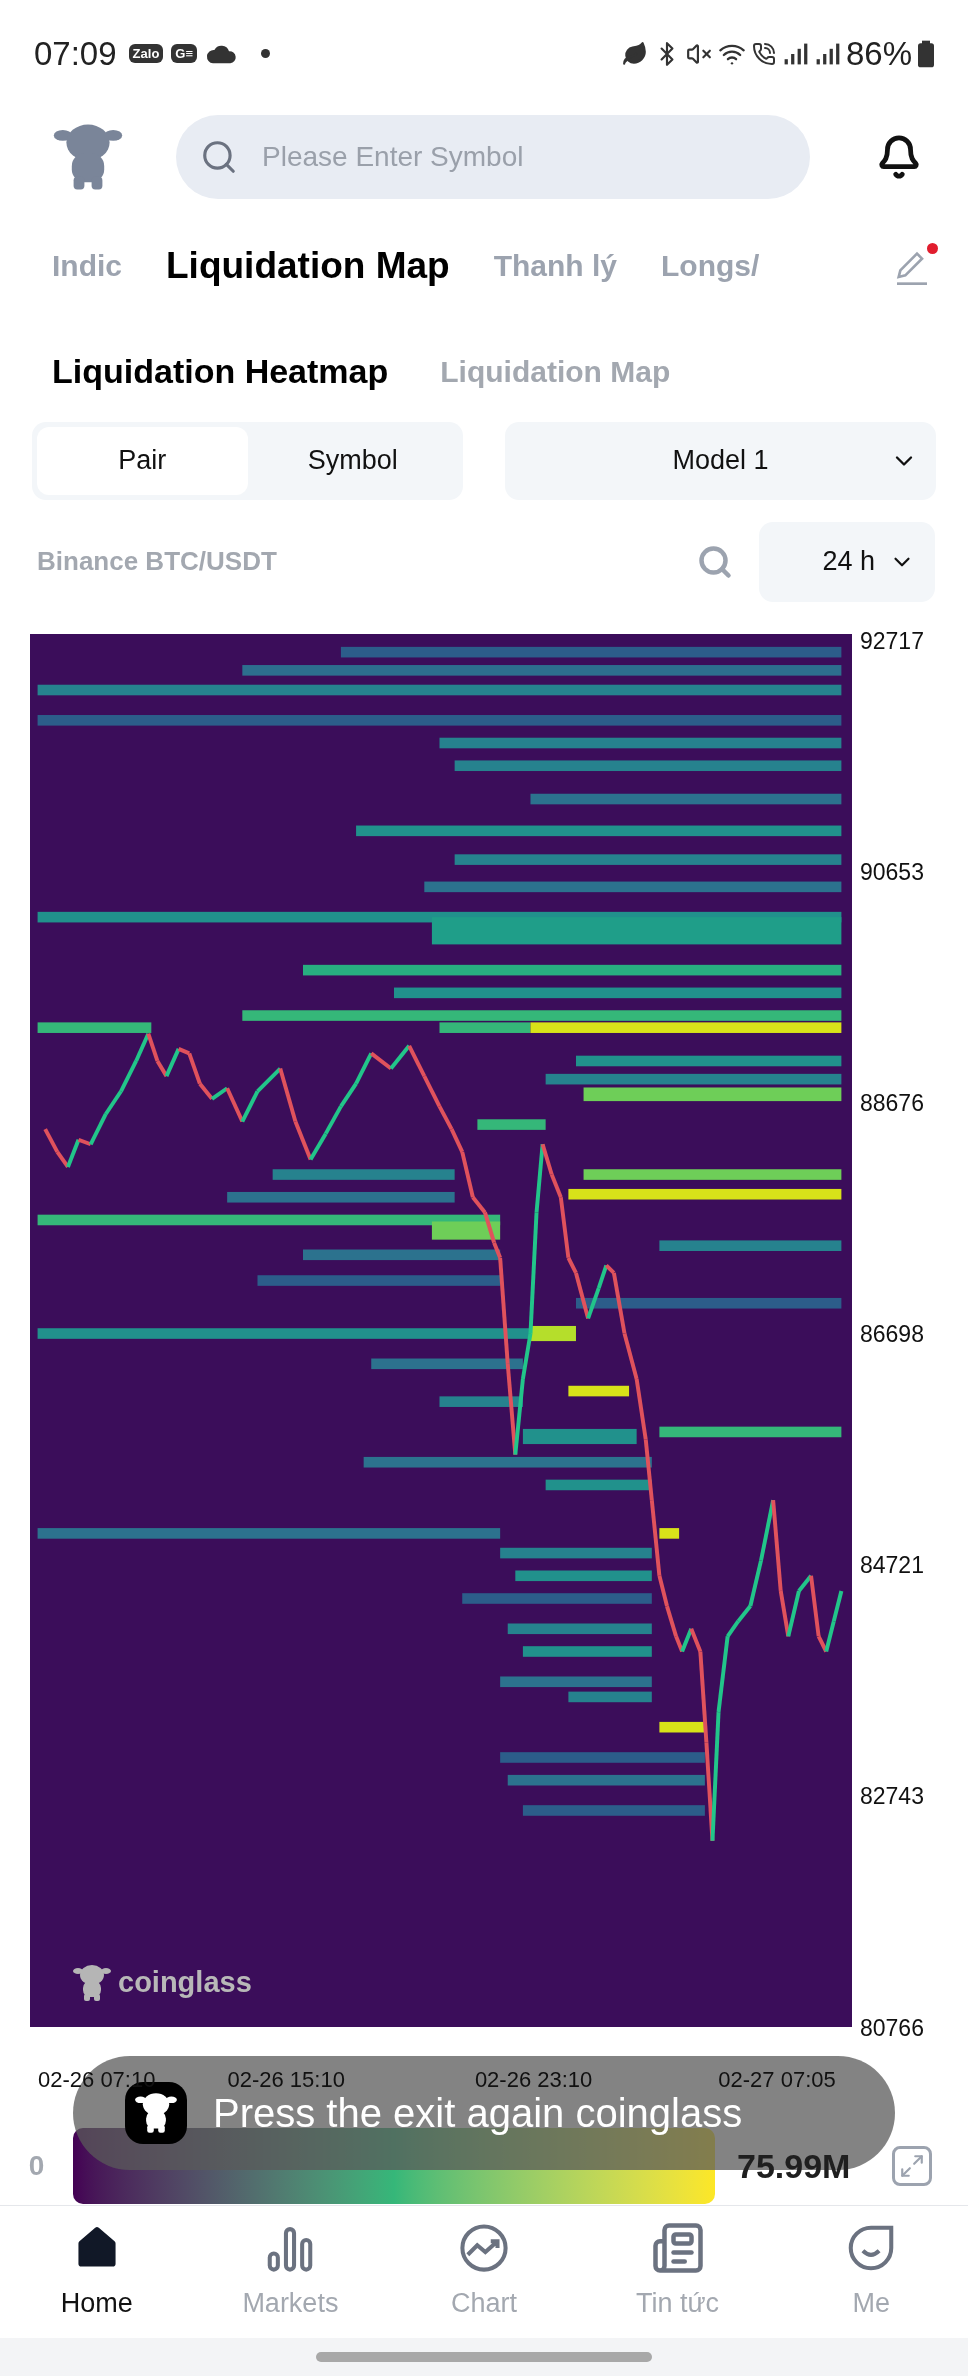  Describe the element at coordinates (892, 872) in the screenshot. I see `price-axis-label: 90653` at that location.